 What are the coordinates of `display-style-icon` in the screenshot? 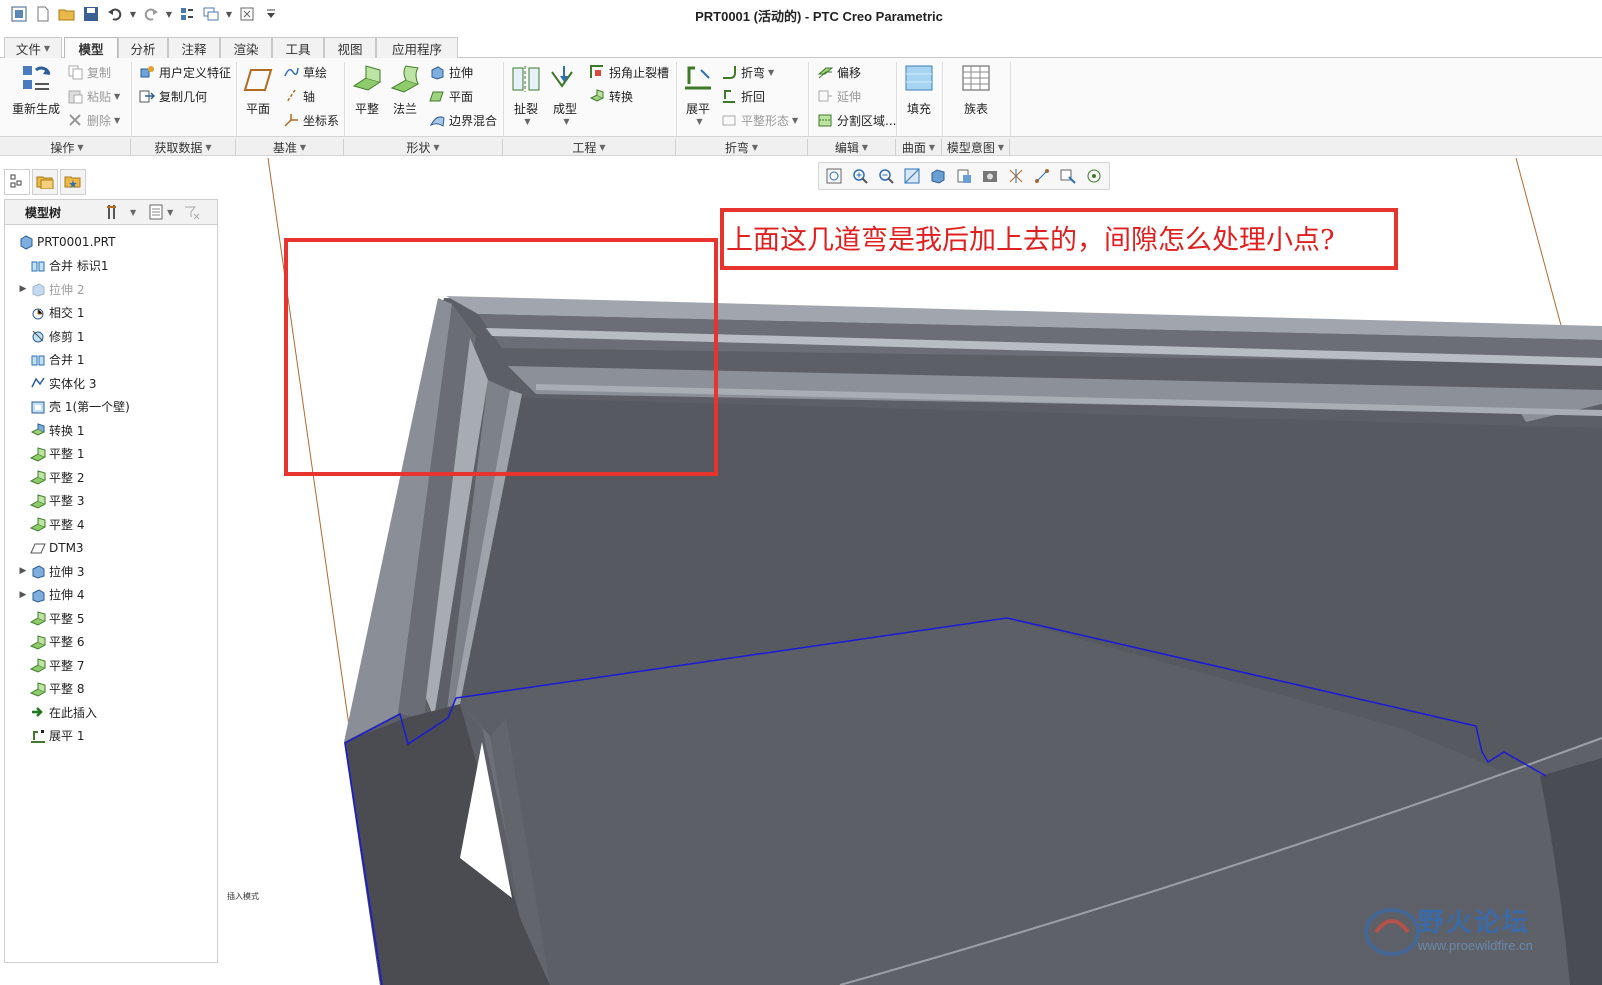 It's located at (938, 176).